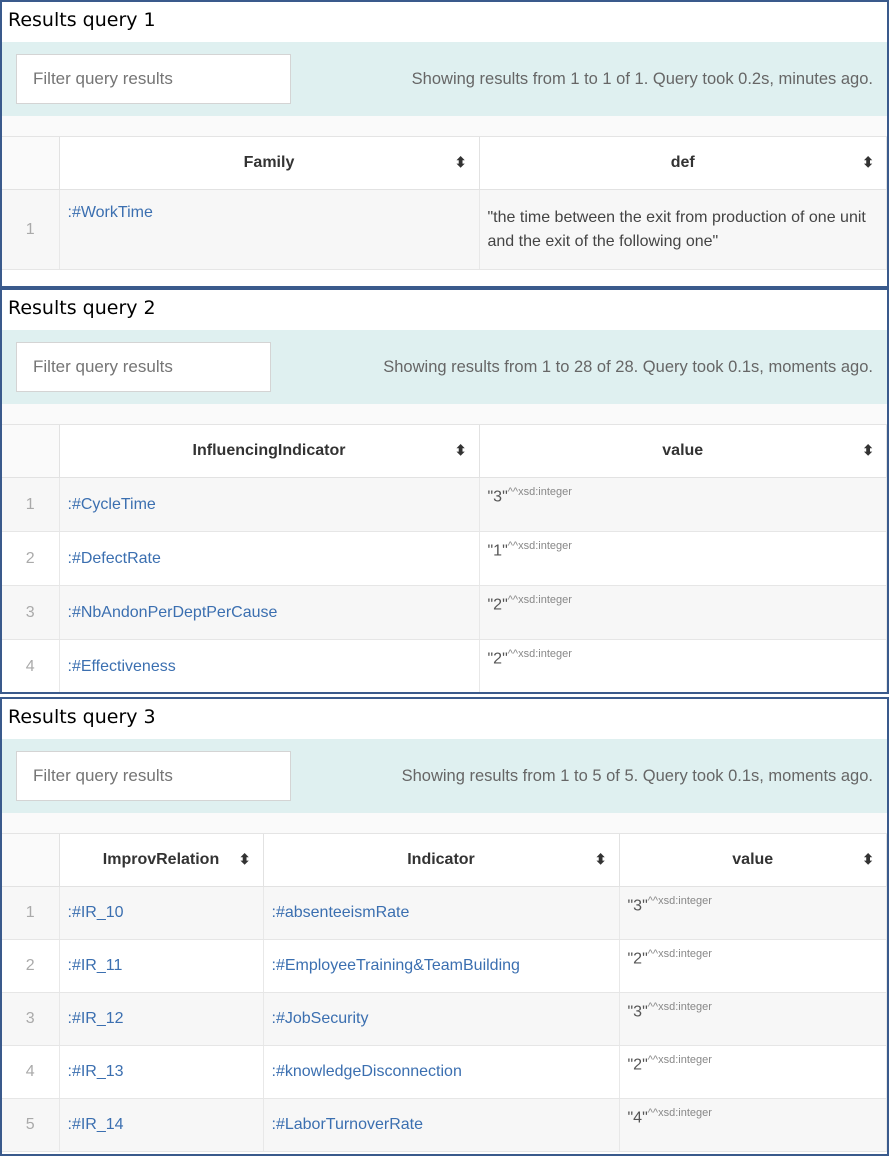 The image size is (893, 1156). I want to click on column-header-family: Family ⬍, so click(269, 163).